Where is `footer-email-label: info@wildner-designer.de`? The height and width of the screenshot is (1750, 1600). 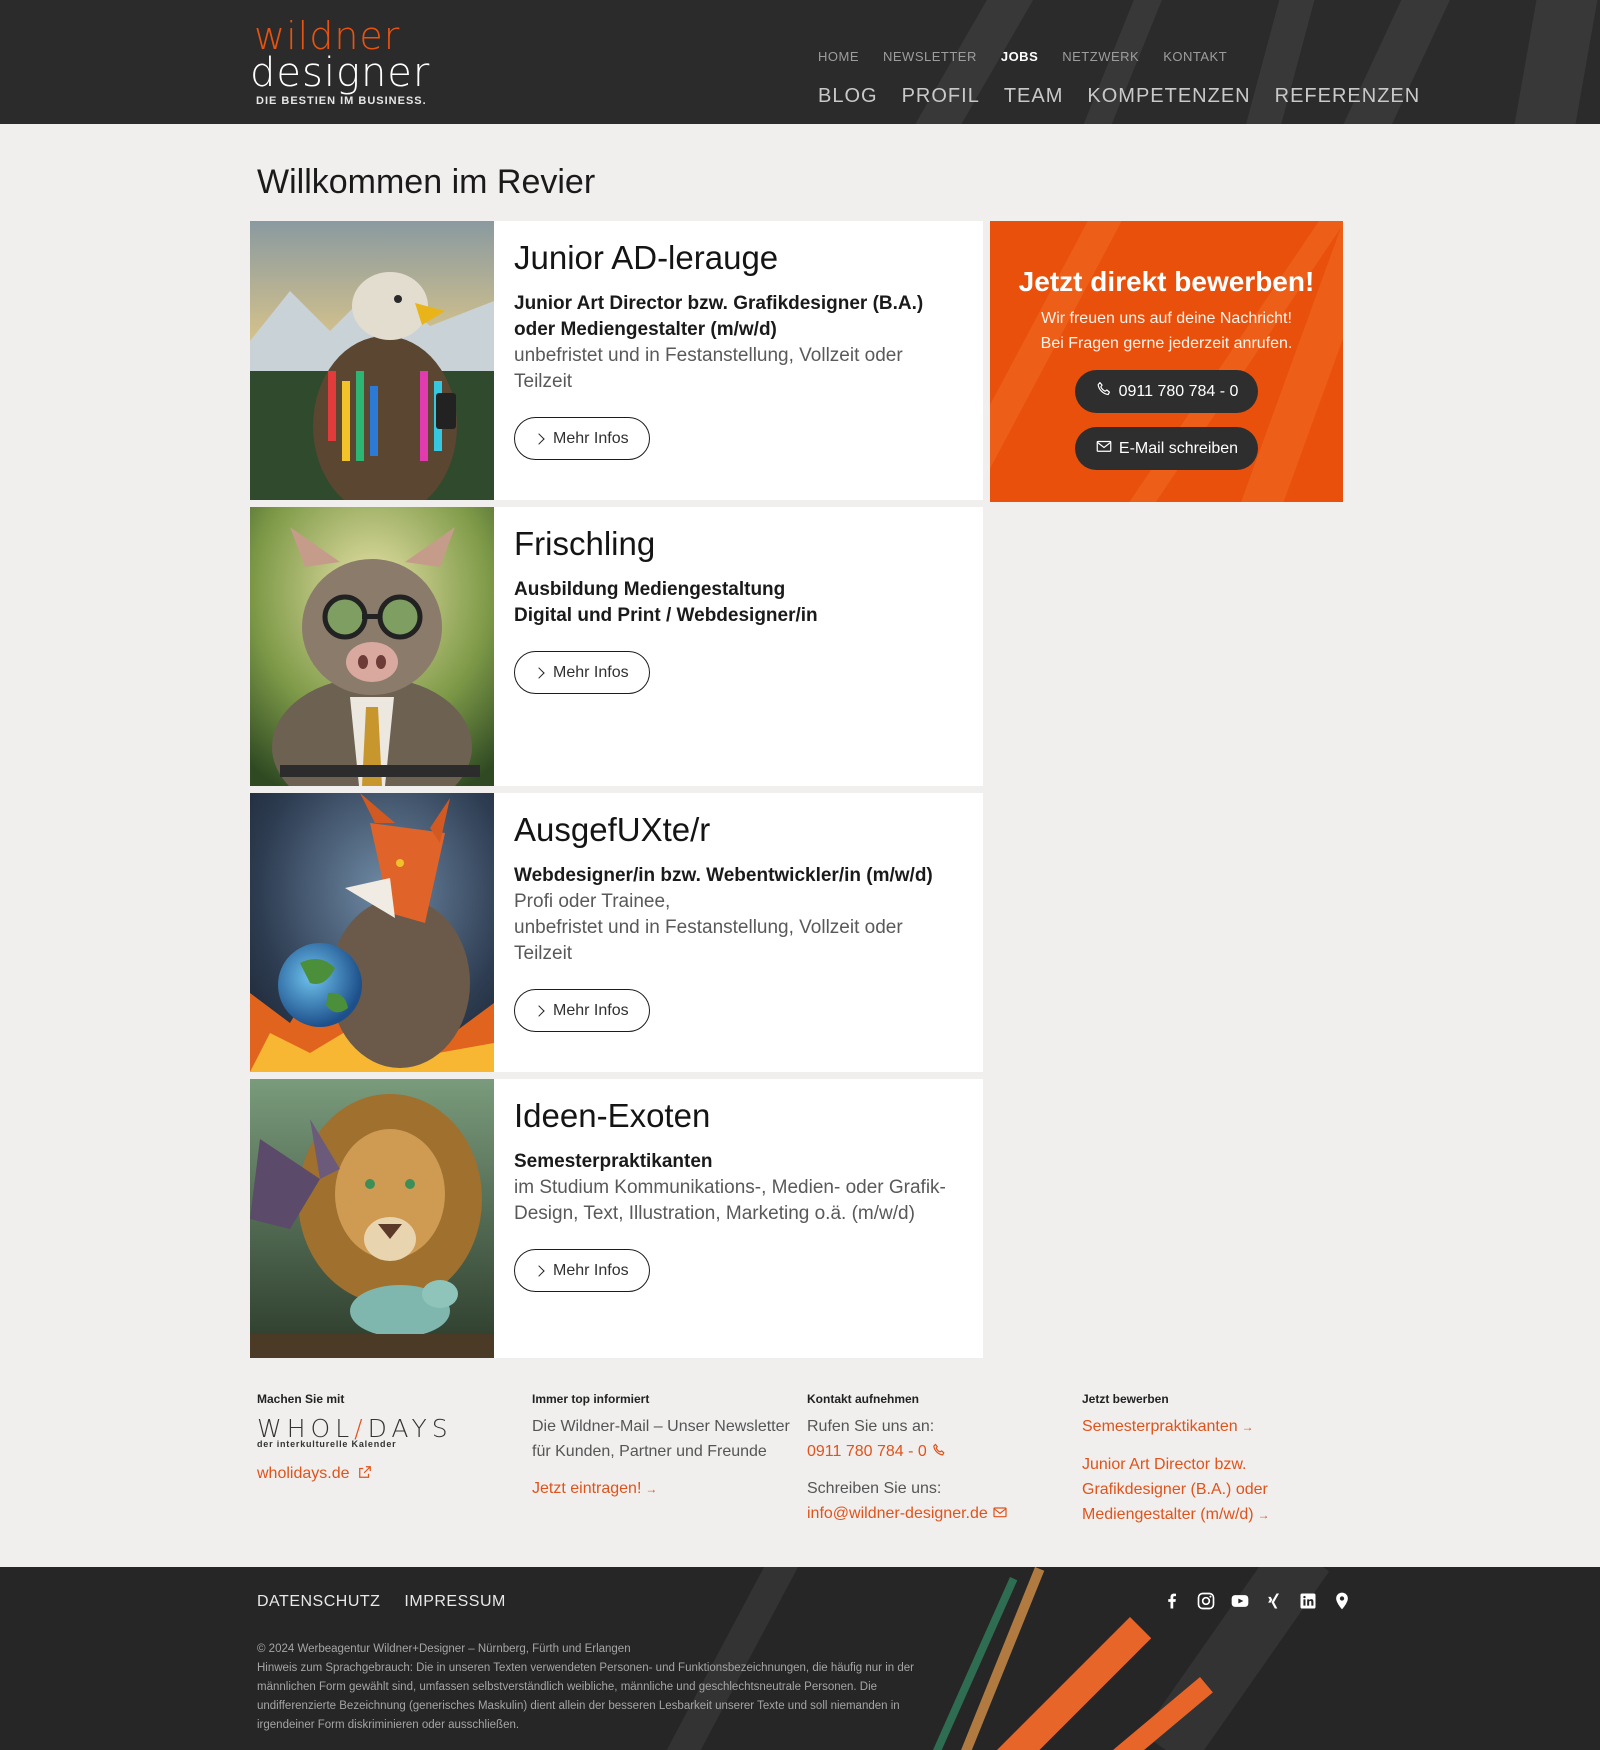
footer-email-label: info@wildner-designer.de is located at coordinates (897, 1513).